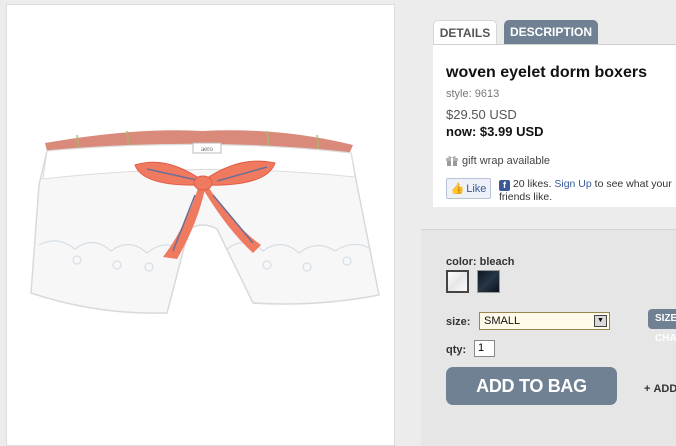 This screenshot has width=676, height=446. I want to click on qty-input: 1, so click(484, 348).